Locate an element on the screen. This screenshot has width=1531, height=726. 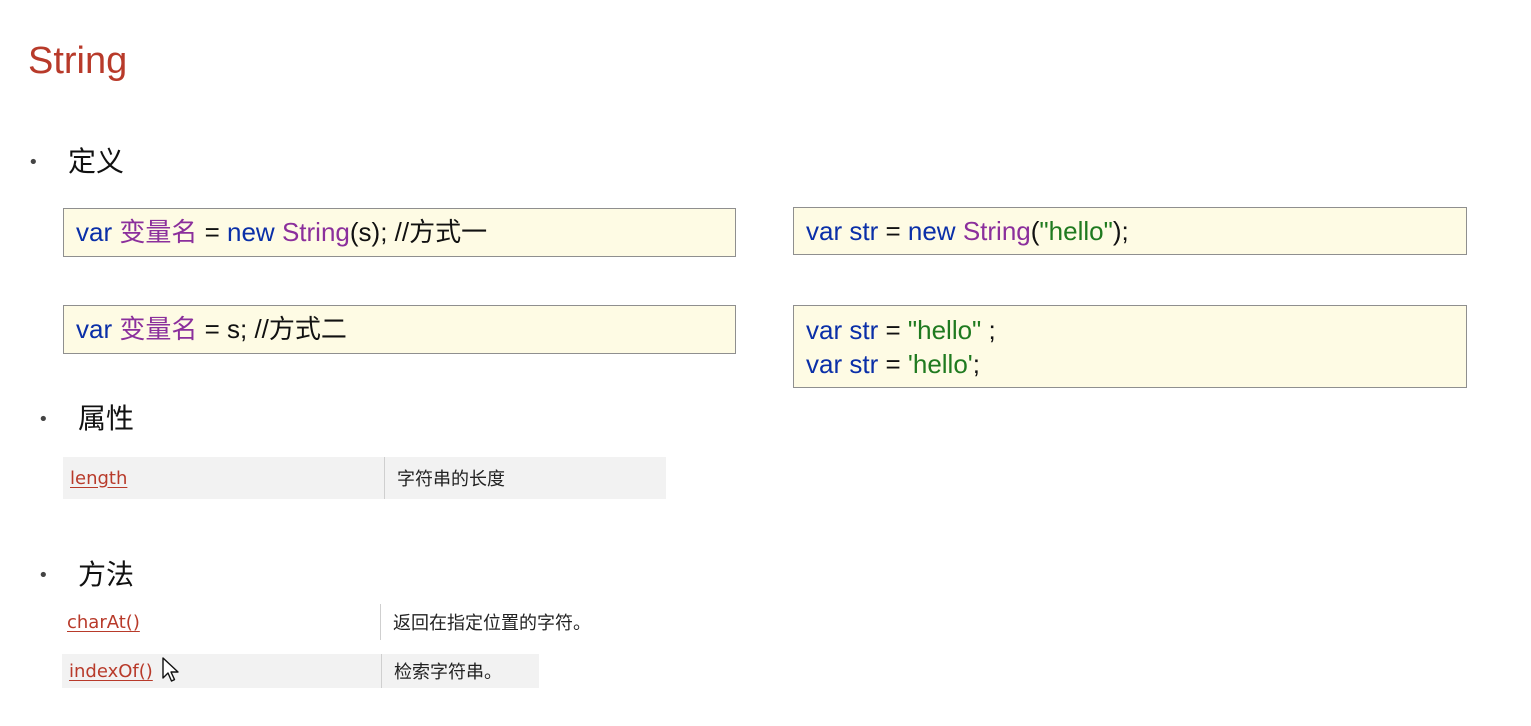
property-row-length: length 字符串的长度 is located at coordinates (364, 478).